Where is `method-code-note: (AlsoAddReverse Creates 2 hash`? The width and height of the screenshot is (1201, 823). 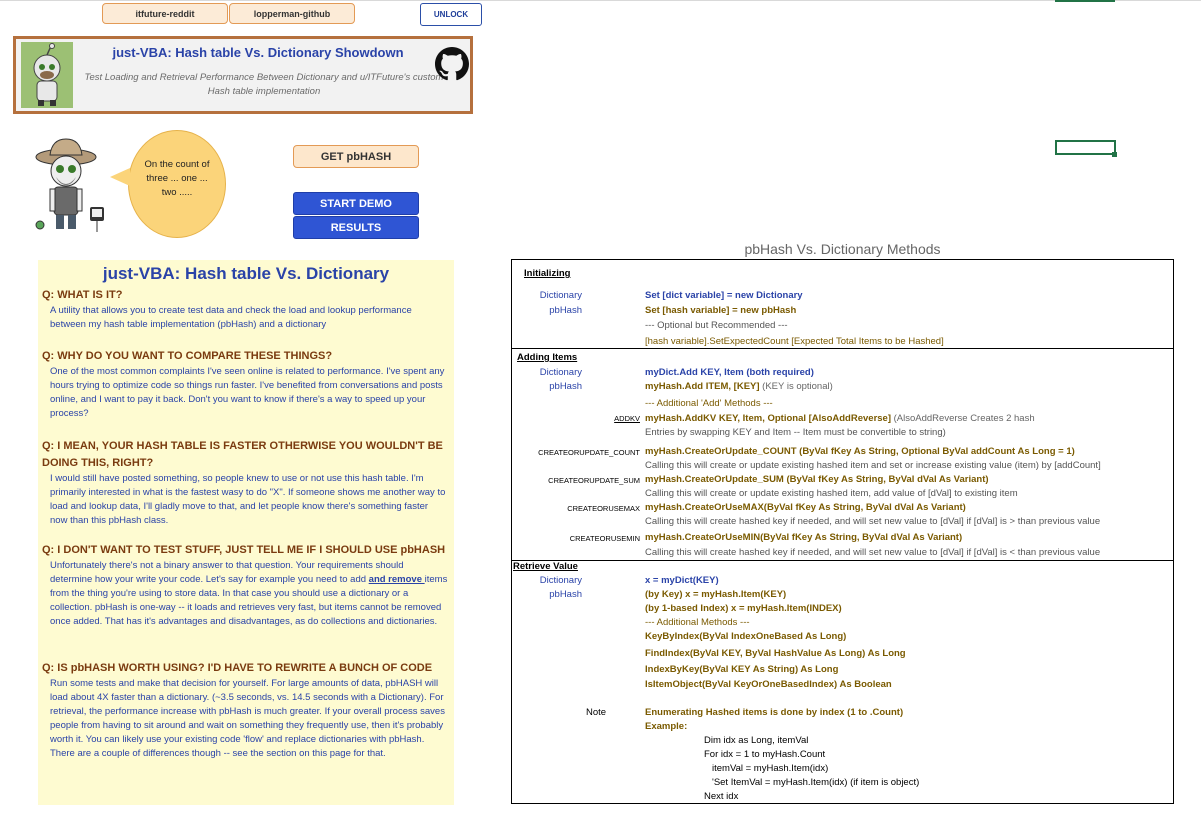
method-code-note: (AlsoAddReverse Creates 2 hash is located at coordinates (963, 418).